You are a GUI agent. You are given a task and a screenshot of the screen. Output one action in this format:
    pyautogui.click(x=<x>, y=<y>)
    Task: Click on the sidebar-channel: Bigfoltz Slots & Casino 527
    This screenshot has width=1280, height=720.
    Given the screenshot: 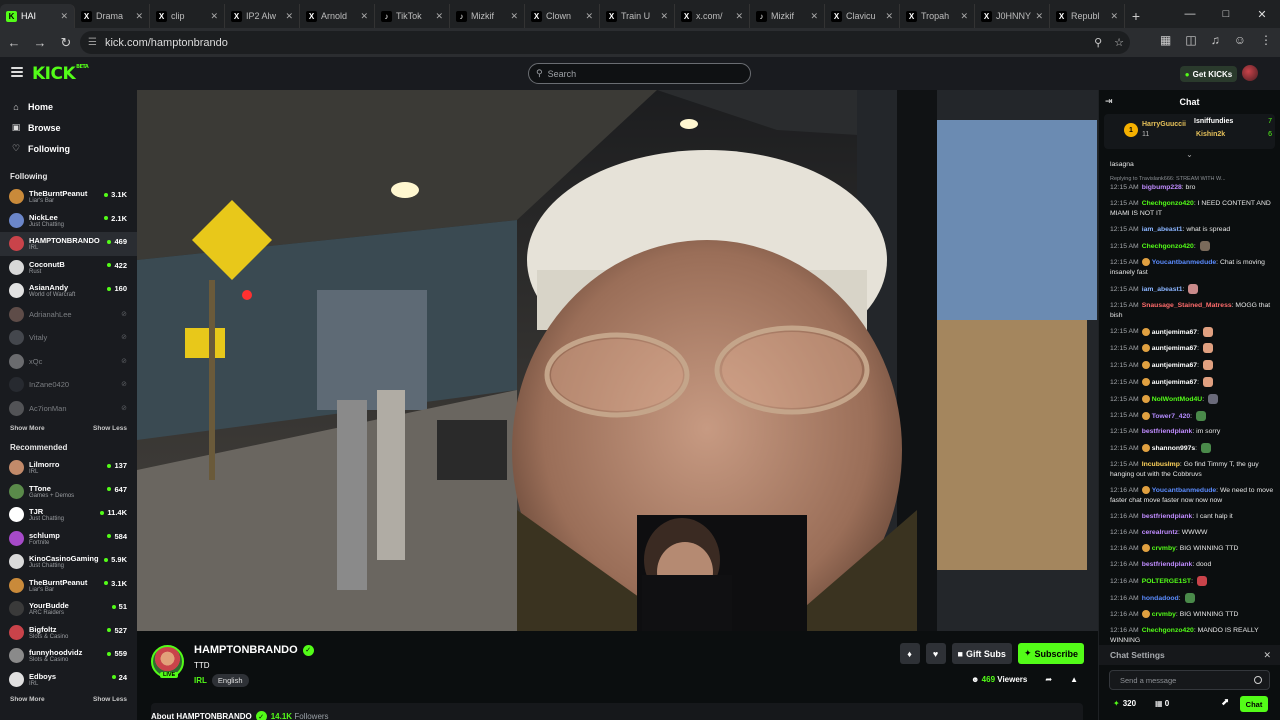 What is the action you would take?
    pyautogui.click(x=68, y=633)
    